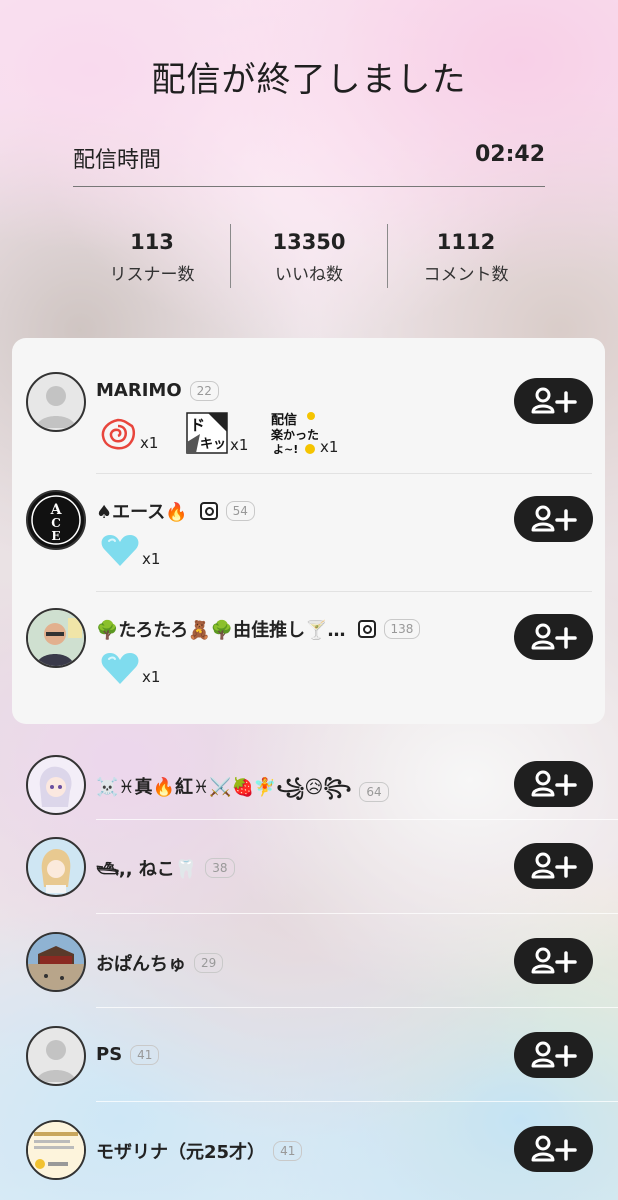 The width and height of the screenshot is (618, 1200). What do you see at coordinates (223, 791) in the screenshot?
I see `username: ☠️♓真🔥紅♓⚔️🍓🧚꧁😥꧂` at bounding box center [223, 791].